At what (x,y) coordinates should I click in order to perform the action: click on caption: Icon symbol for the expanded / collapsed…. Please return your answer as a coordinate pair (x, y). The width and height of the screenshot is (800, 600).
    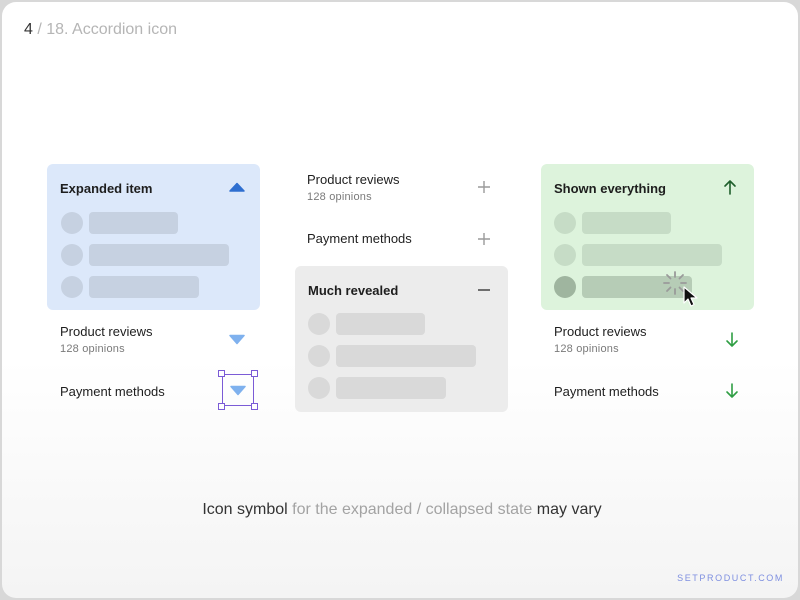
    Looking at the image, I should click on (400, 510).